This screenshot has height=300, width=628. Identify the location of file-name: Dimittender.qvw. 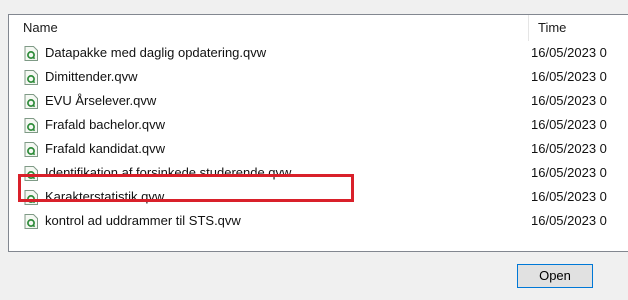
(91, 76).